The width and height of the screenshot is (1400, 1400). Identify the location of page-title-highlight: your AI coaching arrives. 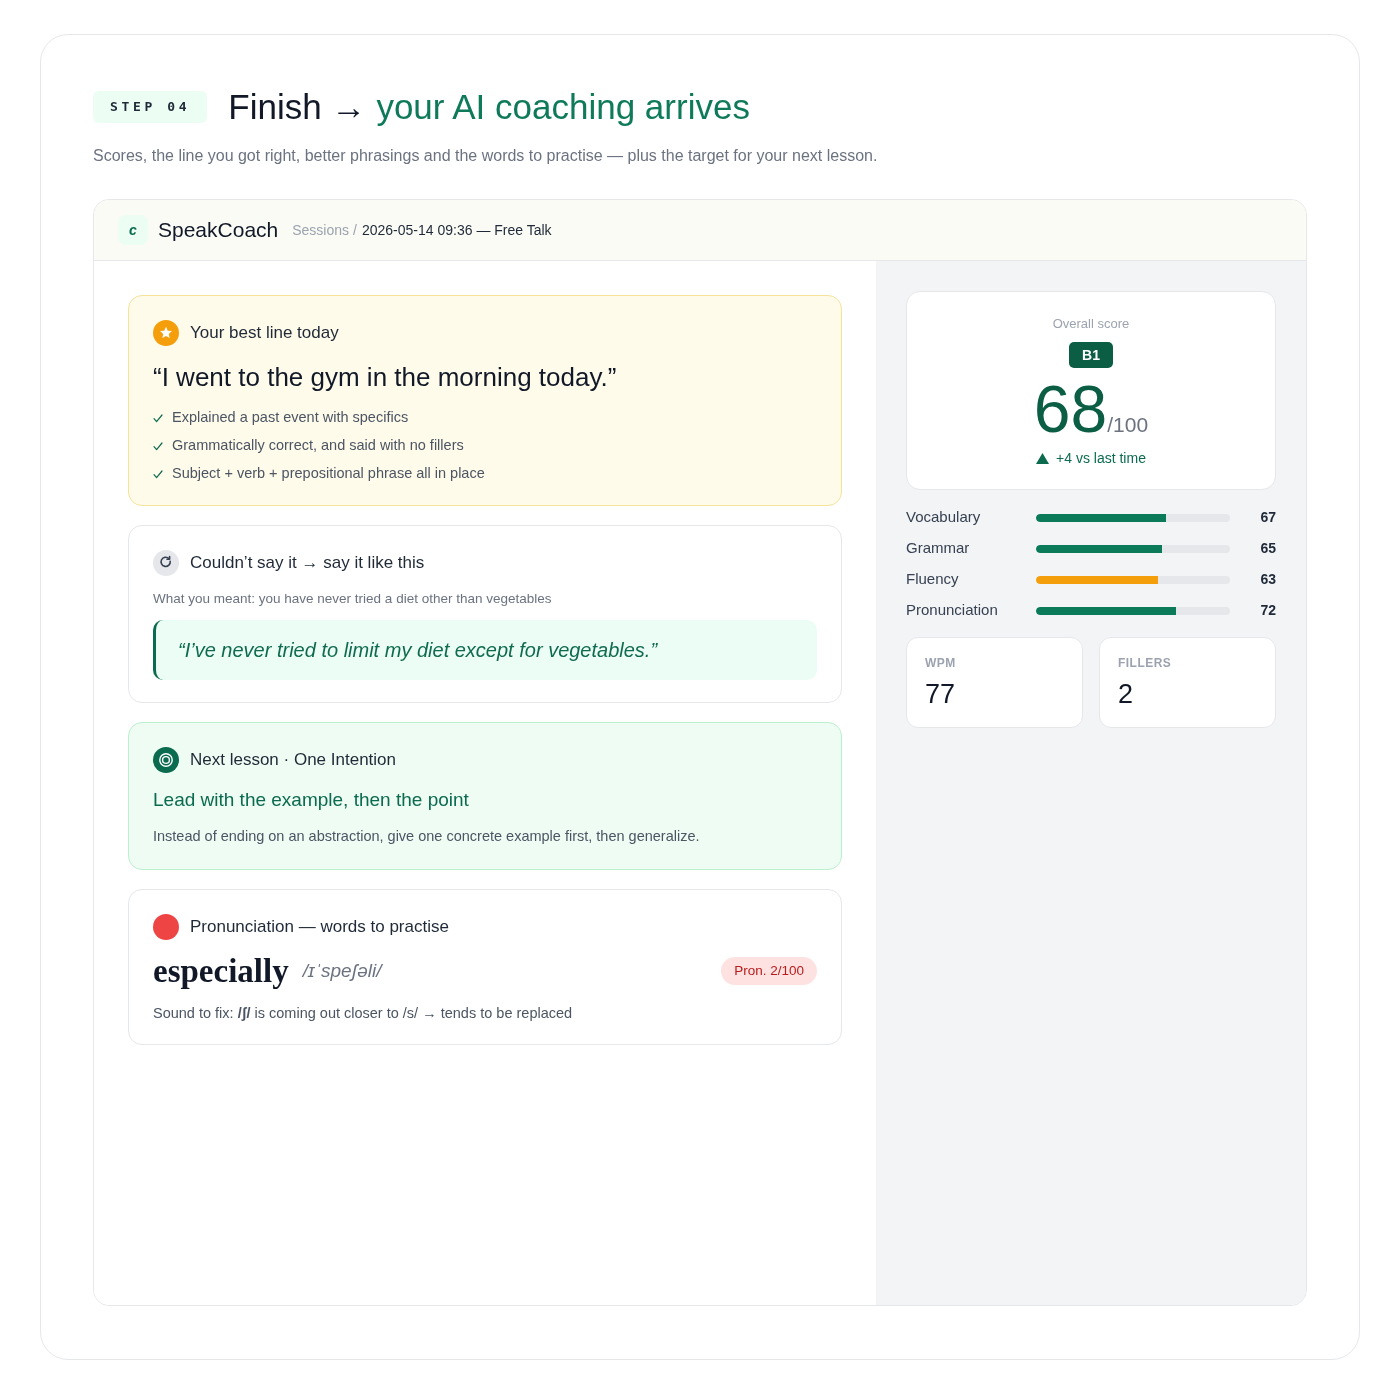
(563, 106).